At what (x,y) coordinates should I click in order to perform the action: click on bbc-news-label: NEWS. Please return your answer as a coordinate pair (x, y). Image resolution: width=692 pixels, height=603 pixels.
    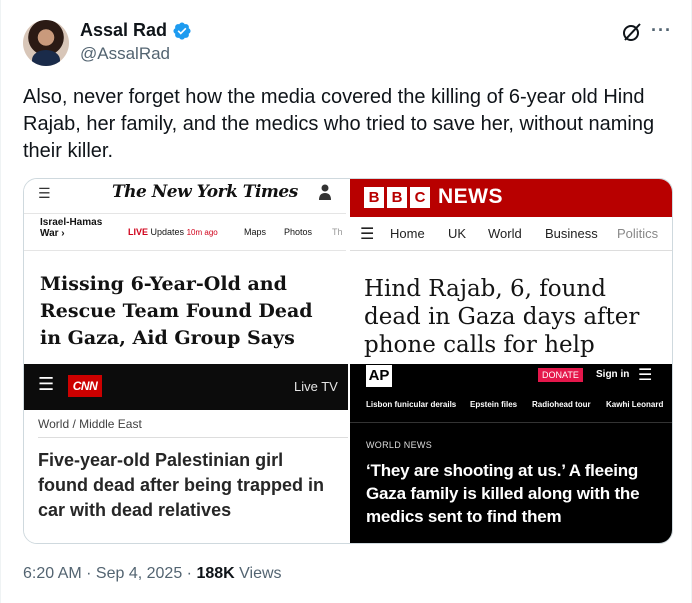
    Looking at the image, I should click on (470, 196).